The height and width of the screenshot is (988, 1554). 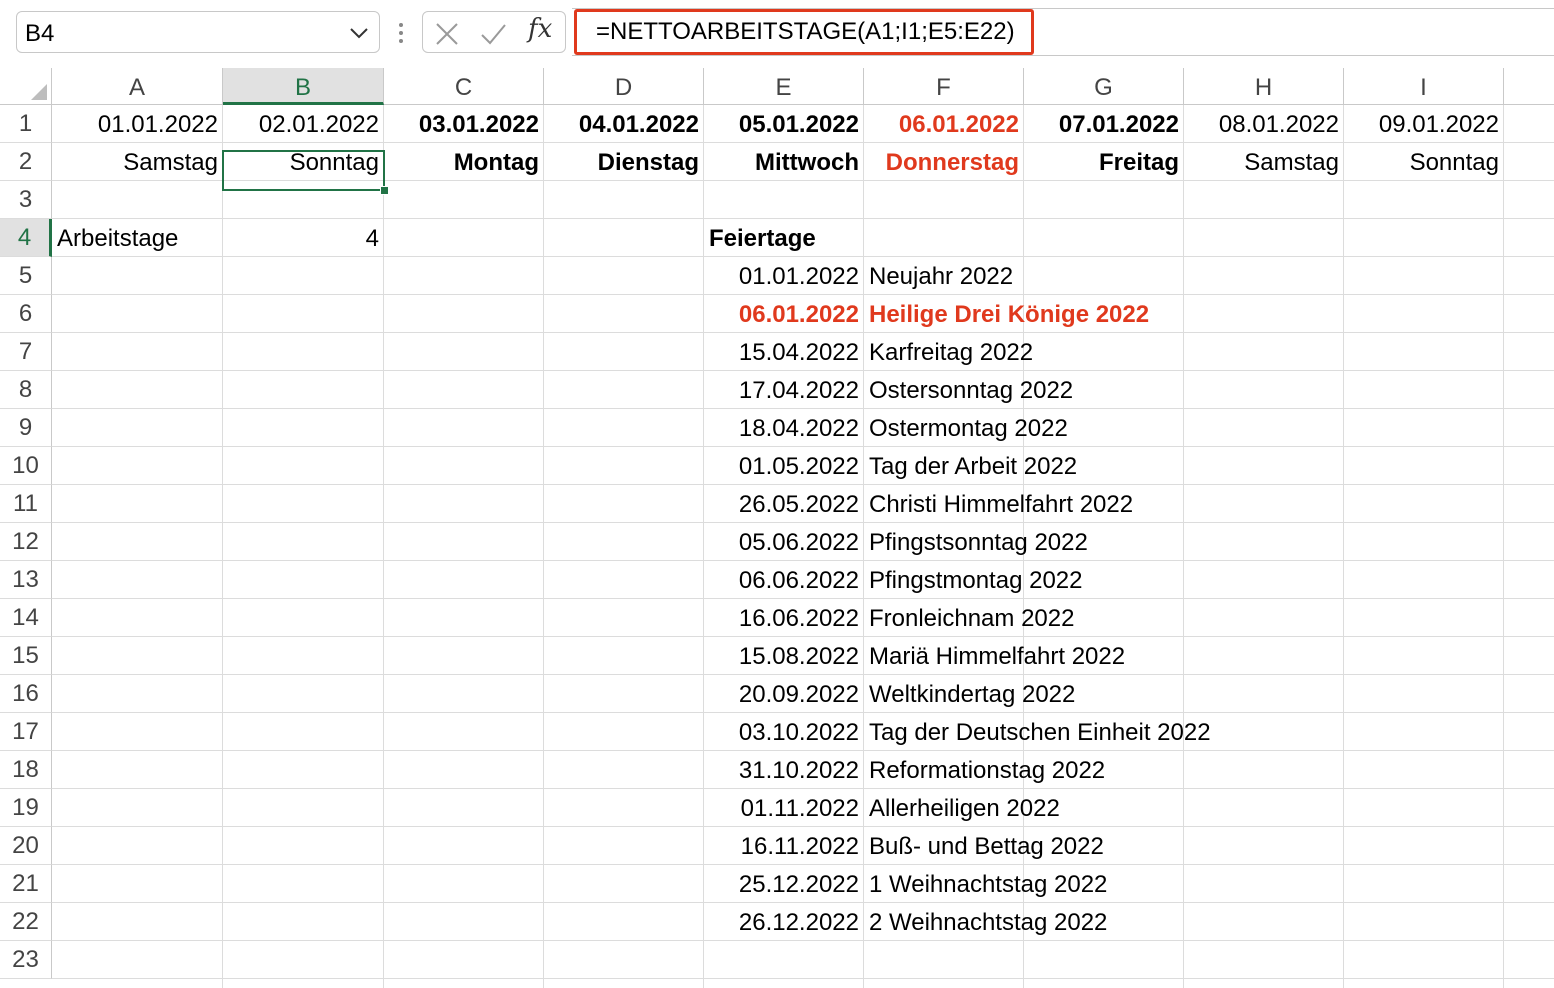 What do you see at coordinates (26, 200) in the screenshot?
I see `row-header-3: 3` at bounding box center [26, 200].